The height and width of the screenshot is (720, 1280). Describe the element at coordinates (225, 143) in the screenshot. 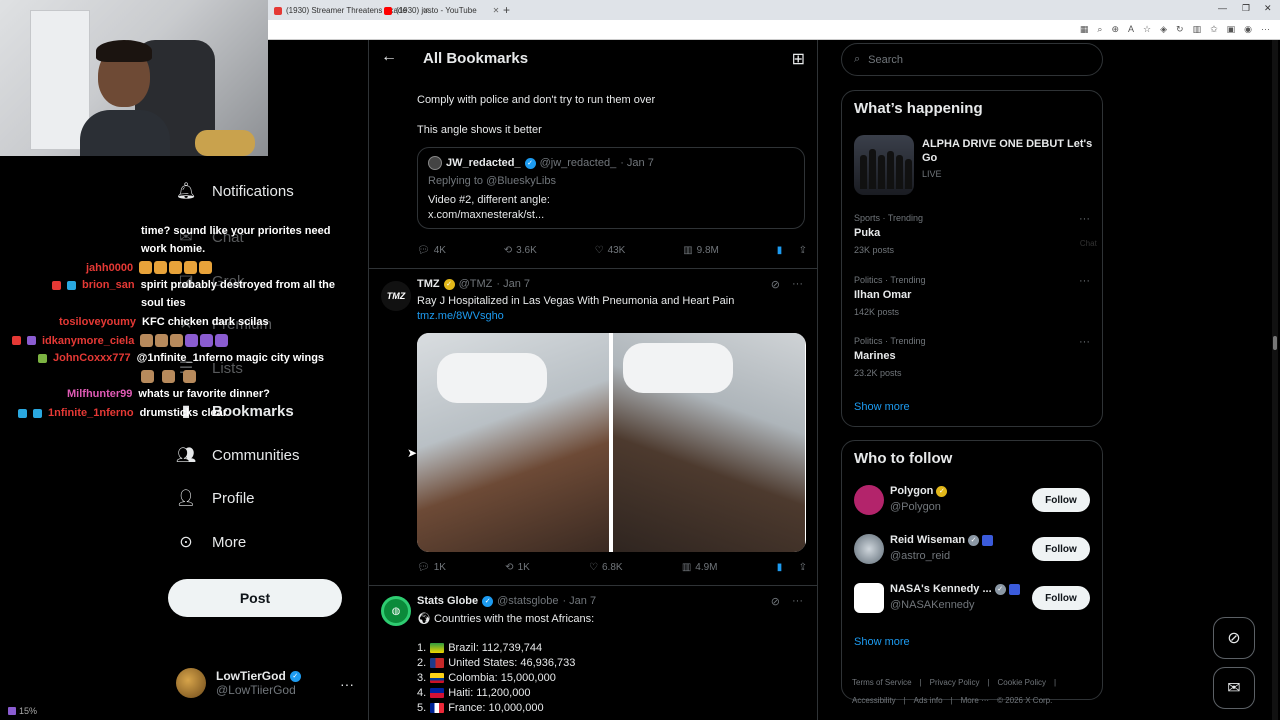

I see `webcam-plush` at that location.